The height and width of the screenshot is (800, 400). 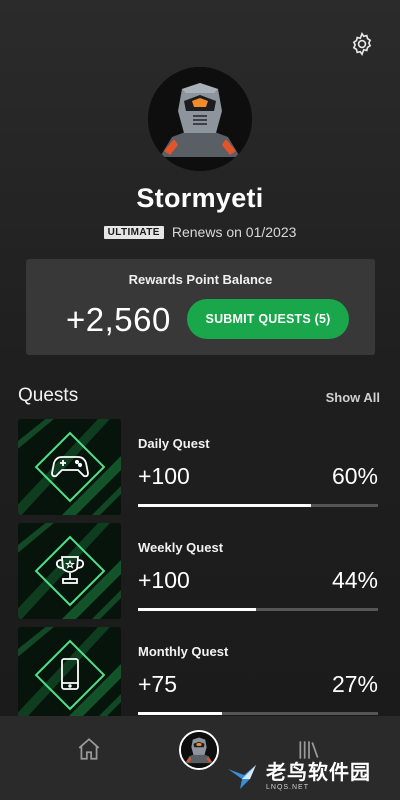 What do you see at coordinates (318, 771) in the screenshot?
I see `watermark-text: 老鸟软件园` at bounding box center [318, 771].